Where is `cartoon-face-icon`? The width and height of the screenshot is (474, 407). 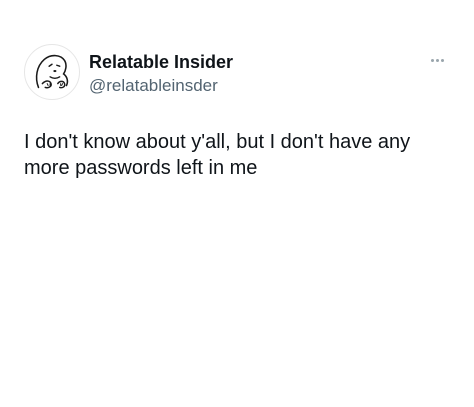 cartoon-face-icon is located at coordinates (52, 71).